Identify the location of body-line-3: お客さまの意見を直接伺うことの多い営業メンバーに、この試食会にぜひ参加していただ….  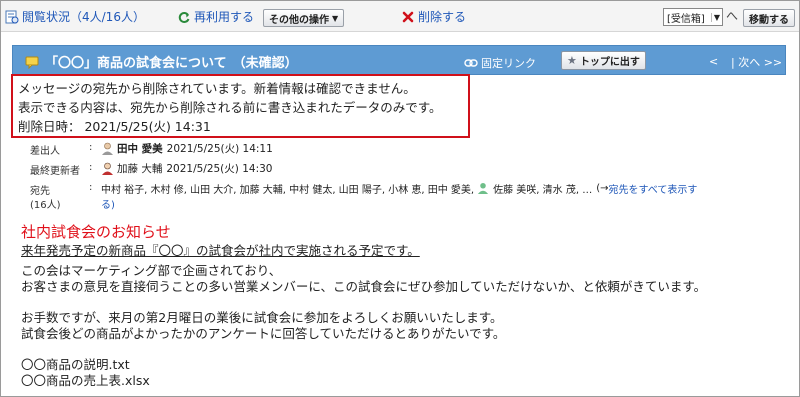
(364, 286).